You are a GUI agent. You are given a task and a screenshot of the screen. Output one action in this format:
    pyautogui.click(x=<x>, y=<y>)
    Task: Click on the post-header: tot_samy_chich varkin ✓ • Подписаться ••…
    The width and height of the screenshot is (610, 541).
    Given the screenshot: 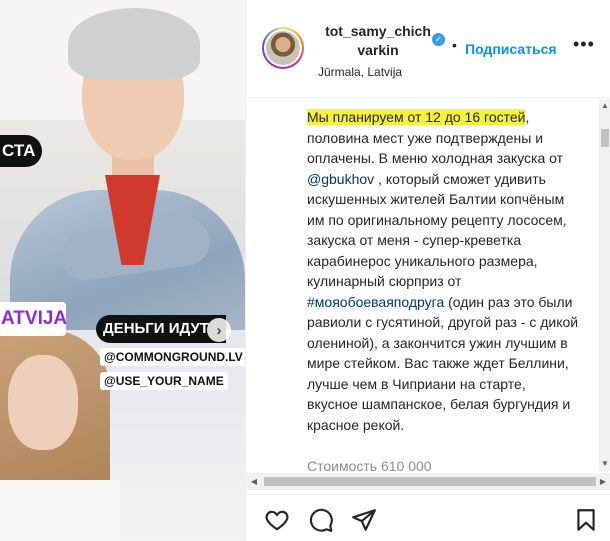 What is the action you would take?
    pyautogui.click(x=428, y=49)
    